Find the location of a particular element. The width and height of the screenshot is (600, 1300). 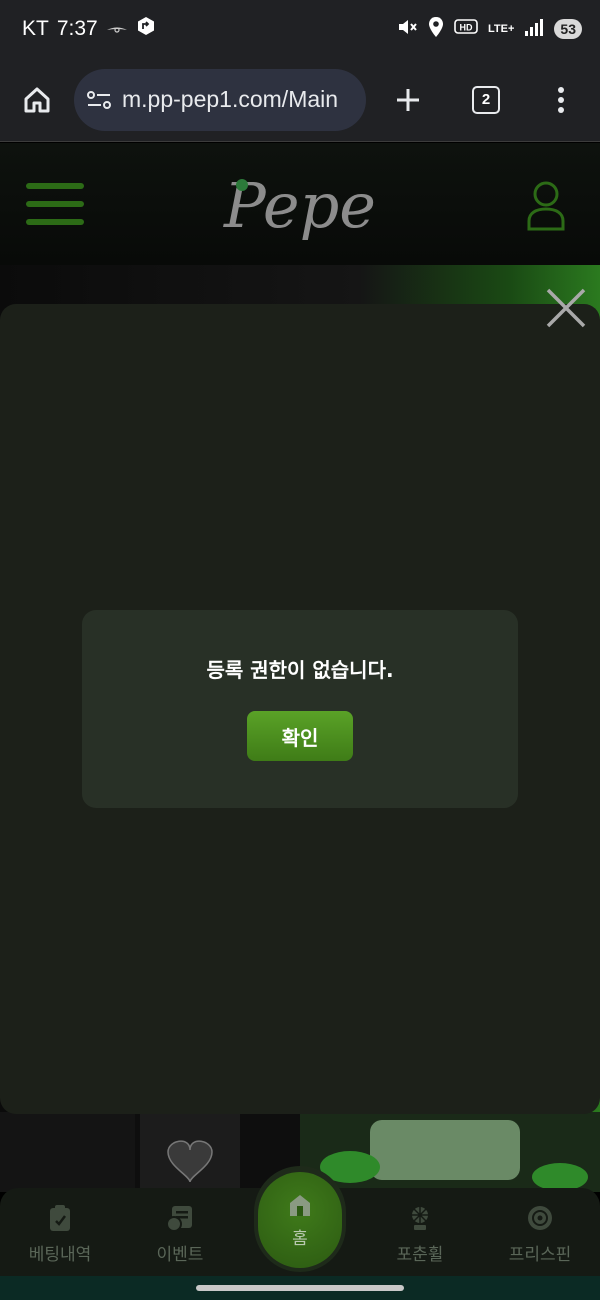

signal-icon is located at coordinates (534, 29).